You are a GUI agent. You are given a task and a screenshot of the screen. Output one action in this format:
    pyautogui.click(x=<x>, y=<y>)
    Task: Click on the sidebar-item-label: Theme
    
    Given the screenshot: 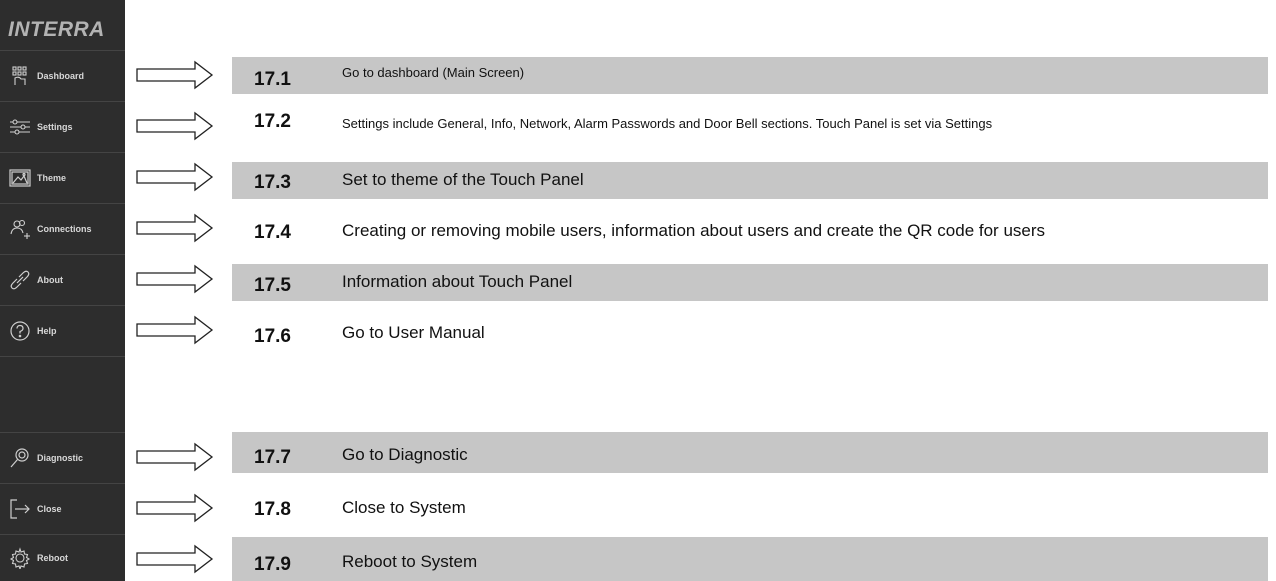 What is the action you would take?
    pyautogui.click(x=52, y=178)
    